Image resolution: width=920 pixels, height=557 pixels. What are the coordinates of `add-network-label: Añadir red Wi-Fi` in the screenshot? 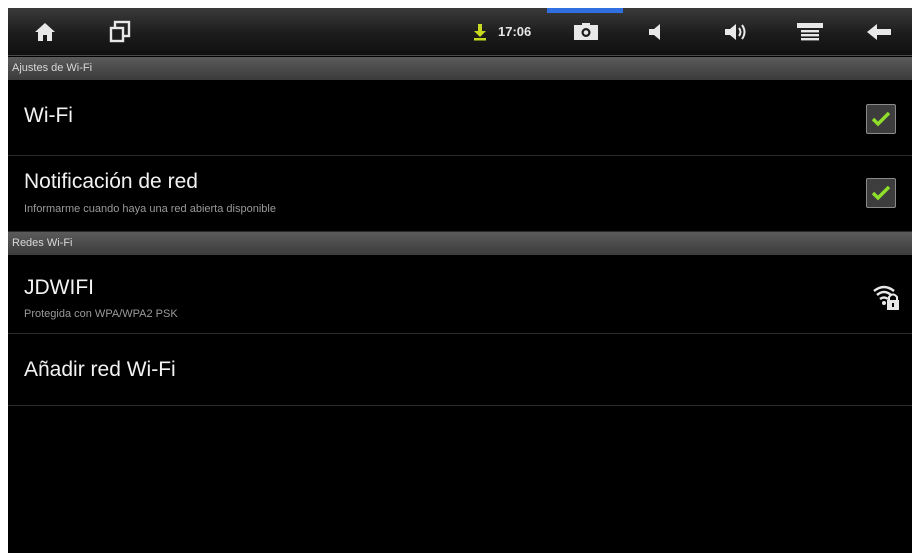 It's located at (100, 369).